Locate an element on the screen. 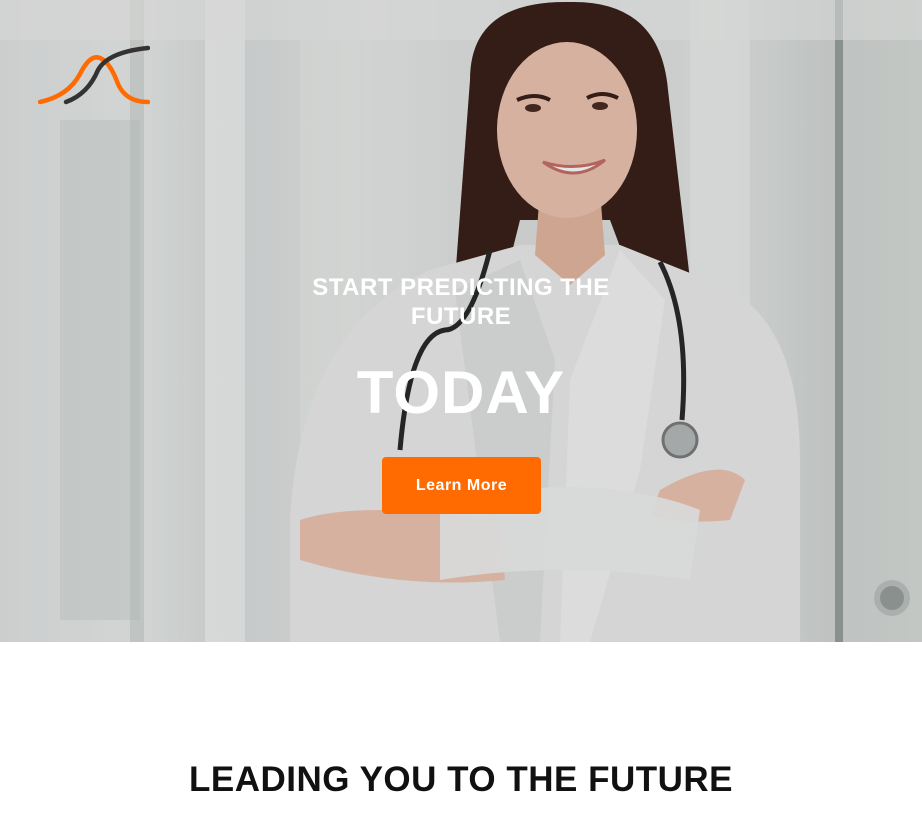  section-title: LEADING YOU TO THE FUTURE is located at coordinates (460, 779).